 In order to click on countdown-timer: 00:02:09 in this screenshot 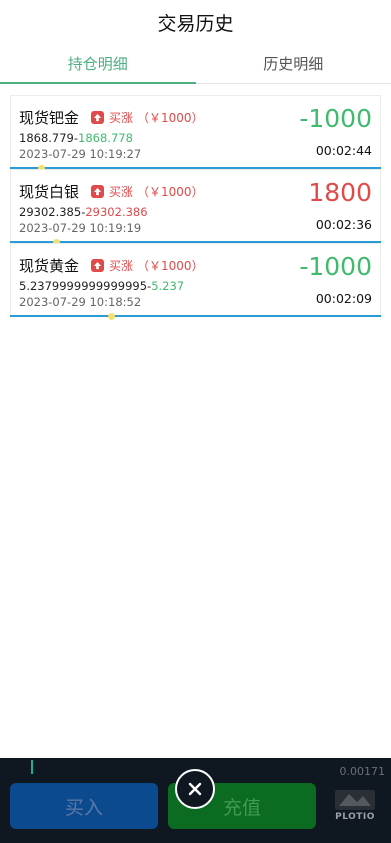, I will do `click(343, 298)`.